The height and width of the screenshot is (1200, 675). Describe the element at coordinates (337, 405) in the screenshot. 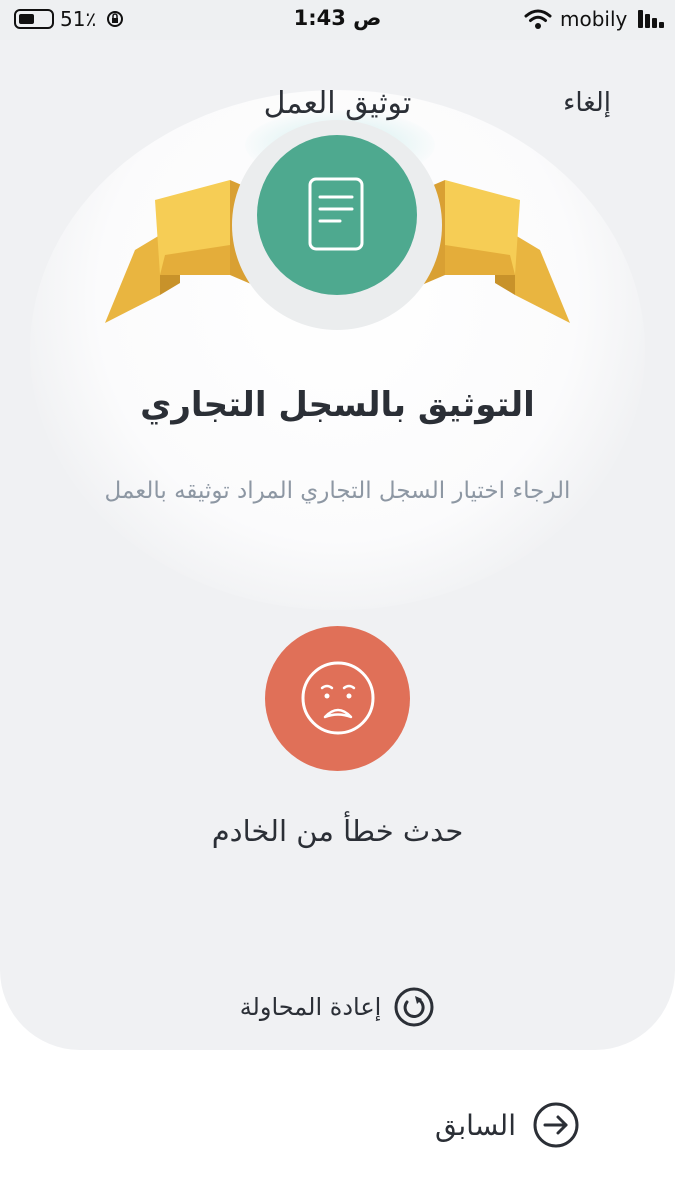

I see `section-title: التوثيق بالسجل التجاري` at that location.